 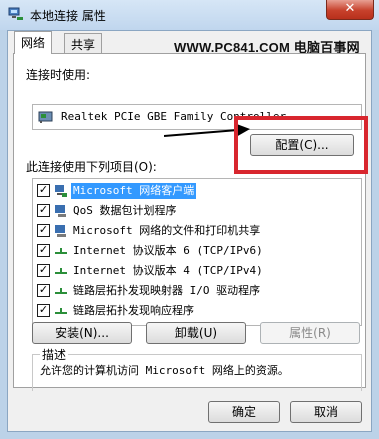 What do you see at coordinates (134, 191) in the screenshot?
I see `item-label: Microsoft 网络客户端` at bounding box center [134, 191].